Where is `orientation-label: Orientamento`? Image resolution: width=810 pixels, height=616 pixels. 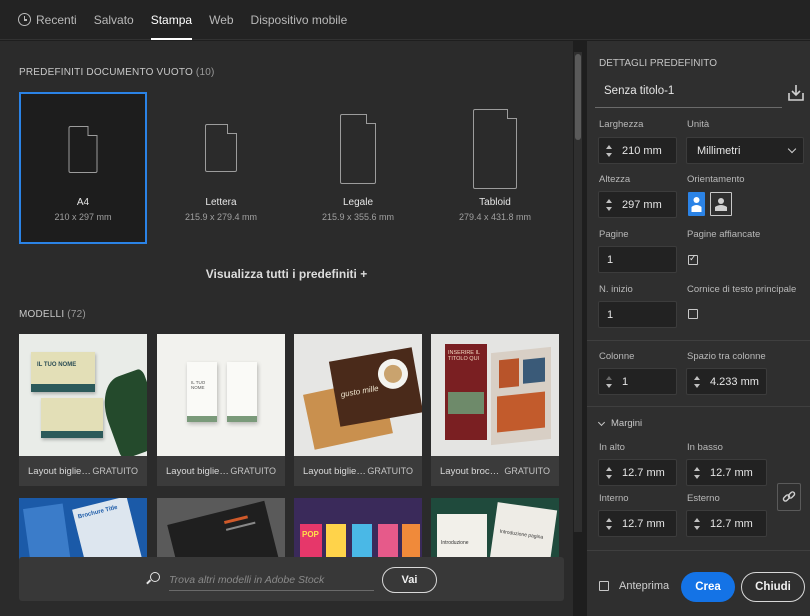
orientation-label: Orientamento is located at coordinates (716, 179).